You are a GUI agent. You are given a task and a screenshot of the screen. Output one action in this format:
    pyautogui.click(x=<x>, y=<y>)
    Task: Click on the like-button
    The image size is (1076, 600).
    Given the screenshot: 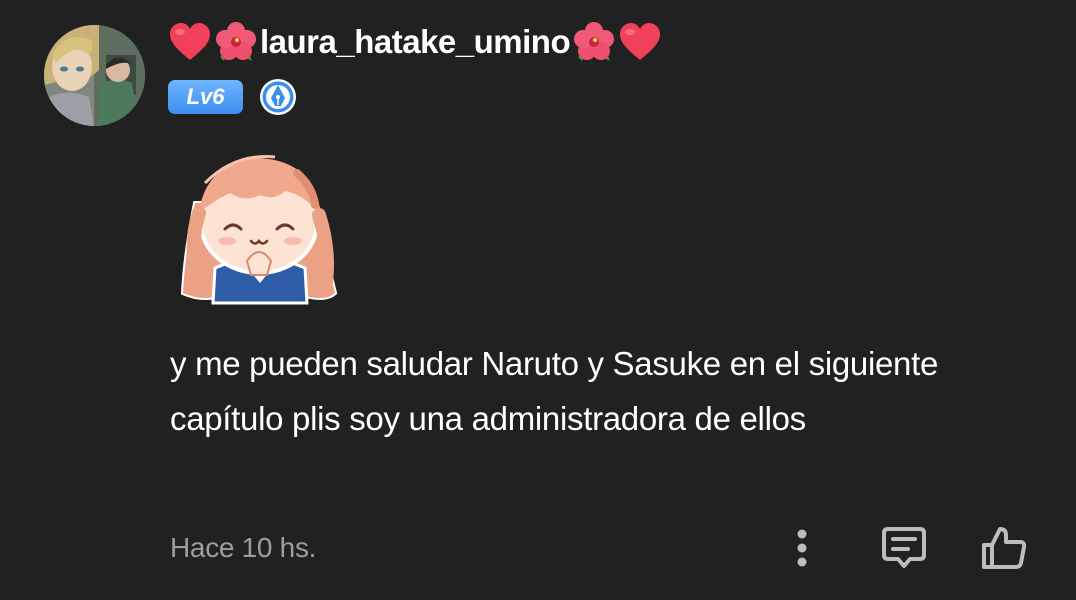 What is the action you would take?
    pyautogui.click(x=1004, y=548)
    